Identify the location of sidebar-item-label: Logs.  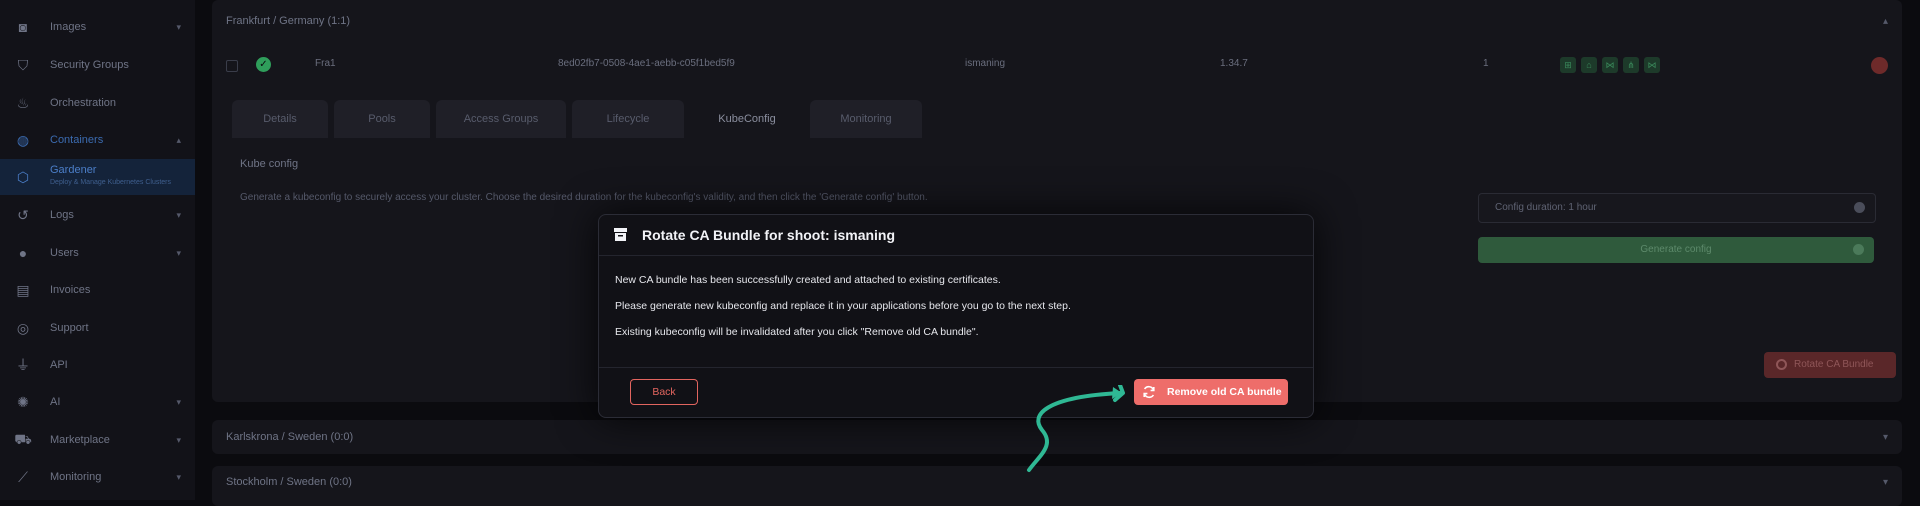
(62, 215).